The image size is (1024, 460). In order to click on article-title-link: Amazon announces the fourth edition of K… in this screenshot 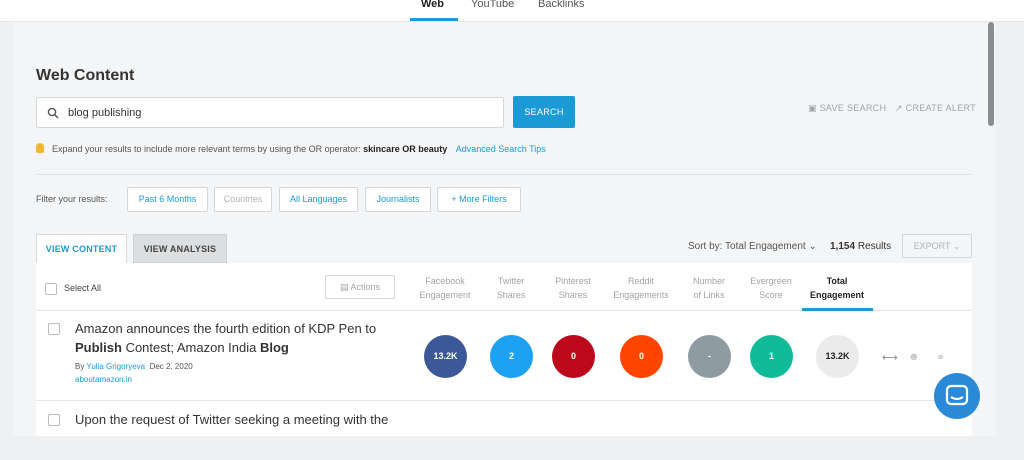, I will do `click(225, 338)`.